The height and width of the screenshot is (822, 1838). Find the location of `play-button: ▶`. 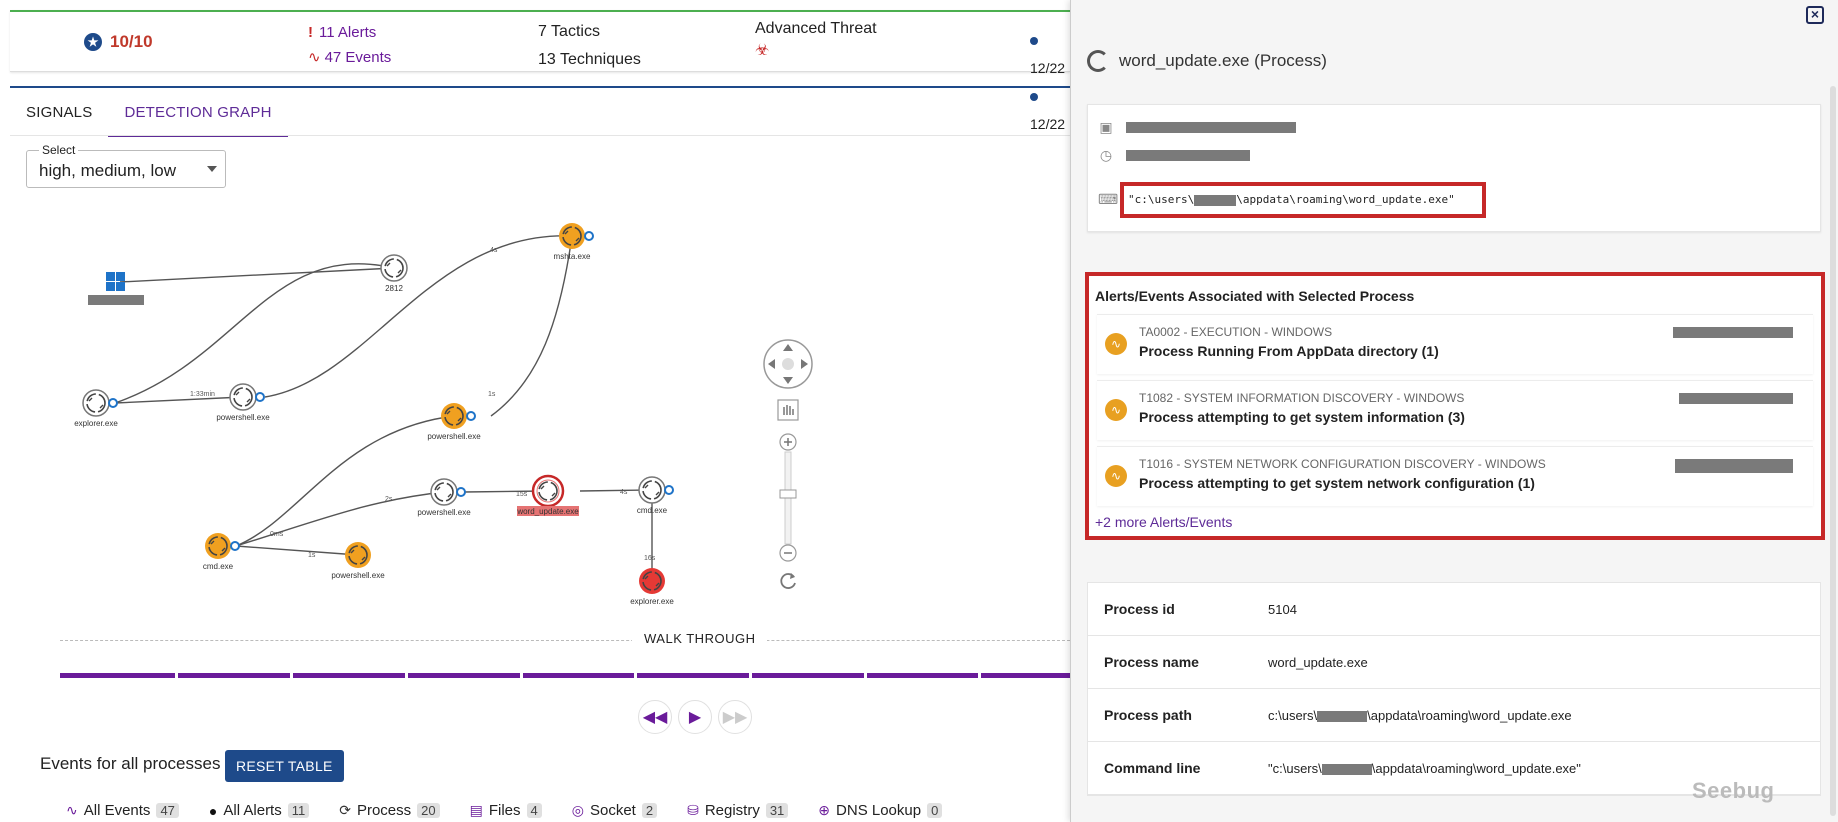

play-button: ▶ is located at coordinates (695, 717).